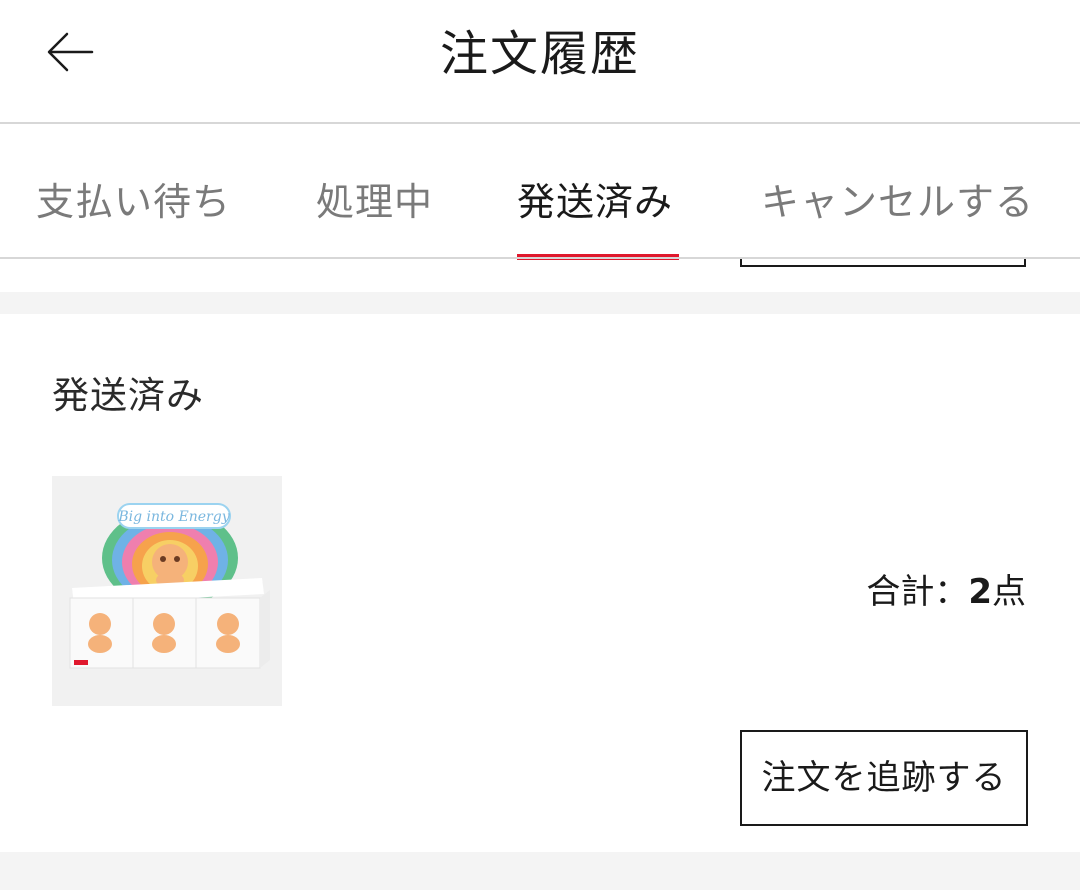 Image resolution: width=1080 pixels, height=890 pixels. Describe the element at coordinates (374, 202) in the screenshot. I see `tab-processing: 処理中` at that location.